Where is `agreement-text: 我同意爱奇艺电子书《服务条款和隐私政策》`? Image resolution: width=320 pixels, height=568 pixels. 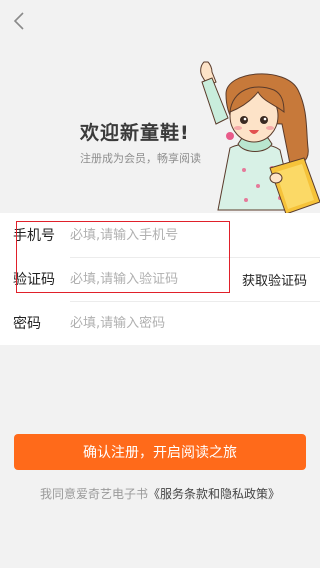 agreement-text: 我同意爱奇艺电子书《服务条款和隐私政策》 is located at coordinates (160, 493).